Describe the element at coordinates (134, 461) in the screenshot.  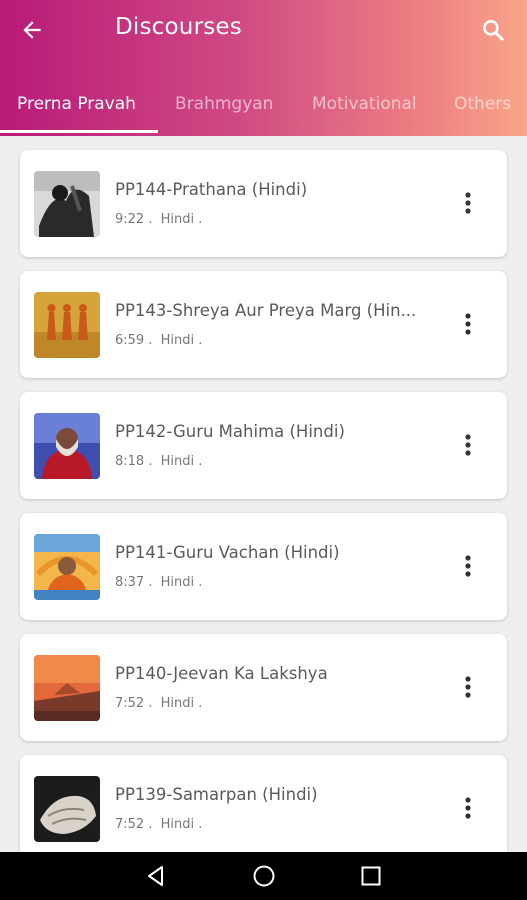
I see `item-duration: 8:18 .` at that location.